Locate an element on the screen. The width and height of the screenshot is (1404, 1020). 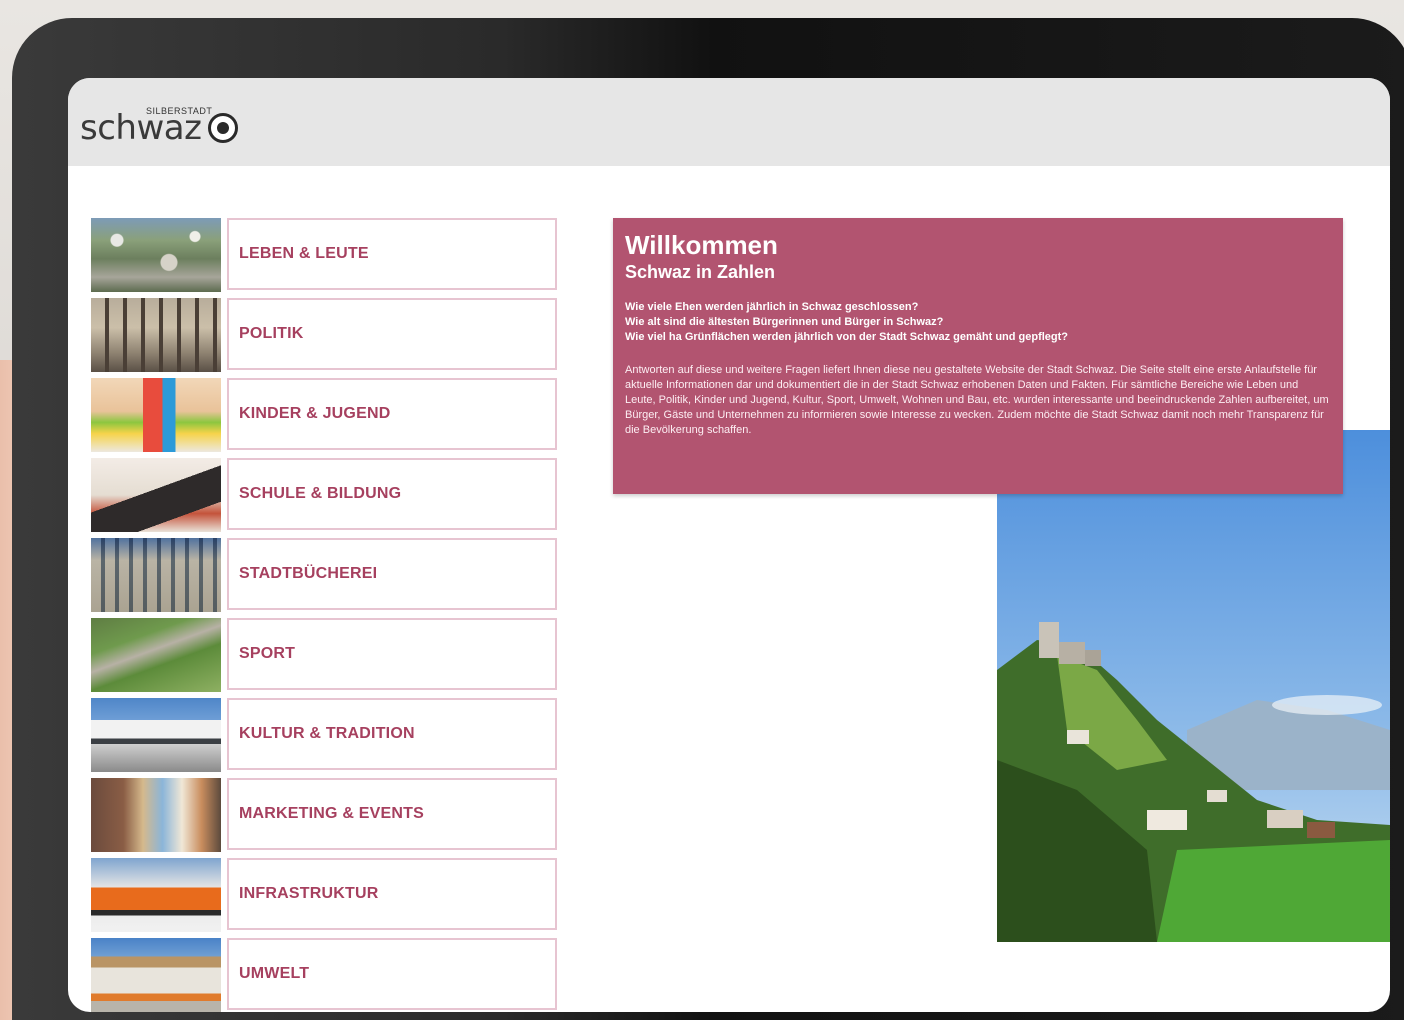
menu-item-stadtbuecherei: STADTBÜCHEREI is located at coordinates (326, 576).